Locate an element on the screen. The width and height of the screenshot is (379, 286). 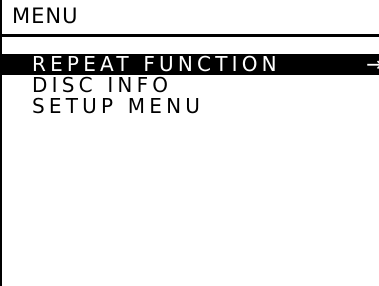
menu-item-disc-info: DISC INFO is located at coordinates (190, 85).